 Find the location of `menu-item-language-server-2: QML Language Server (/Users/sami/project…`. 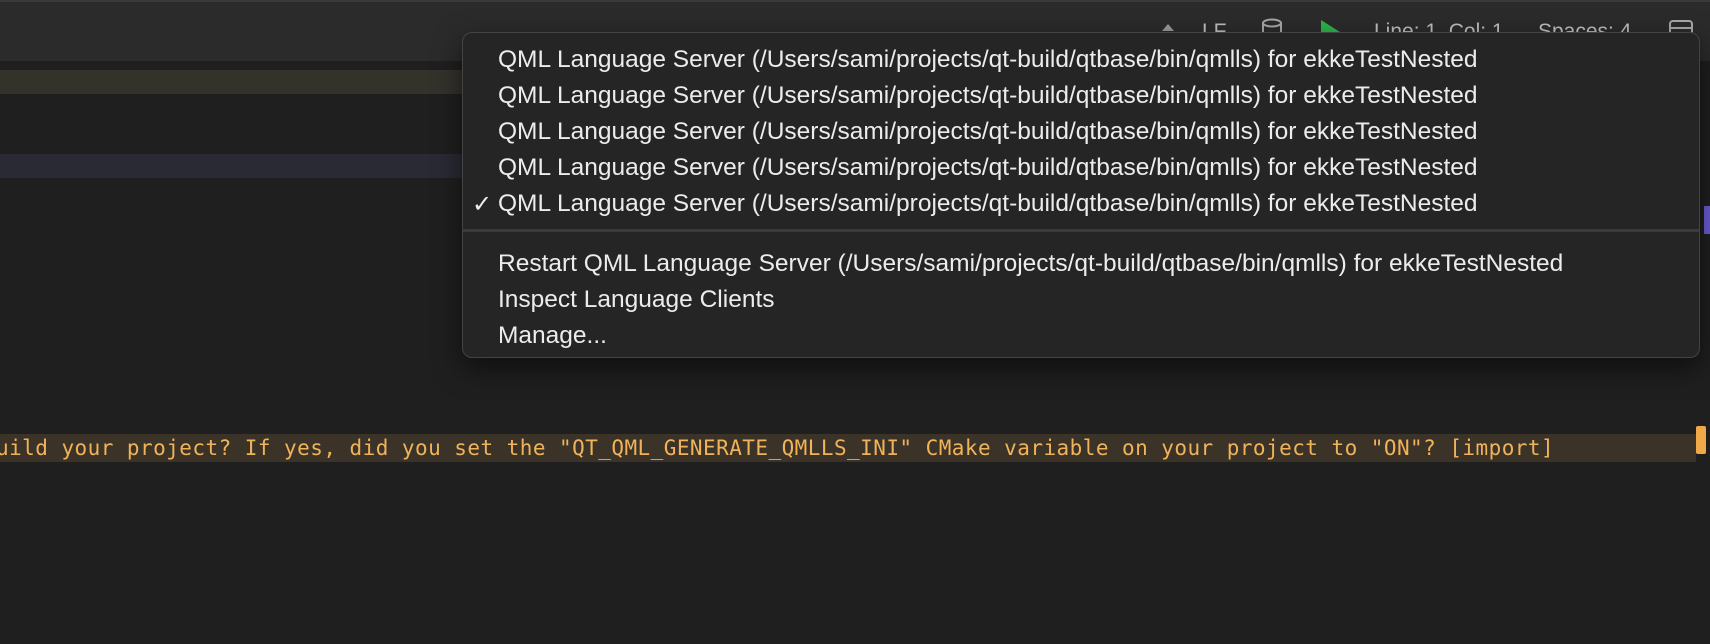

menu-item-language-server-2: QML Language Server (/Users/sami/project… is located at coordinates (1081, 96).